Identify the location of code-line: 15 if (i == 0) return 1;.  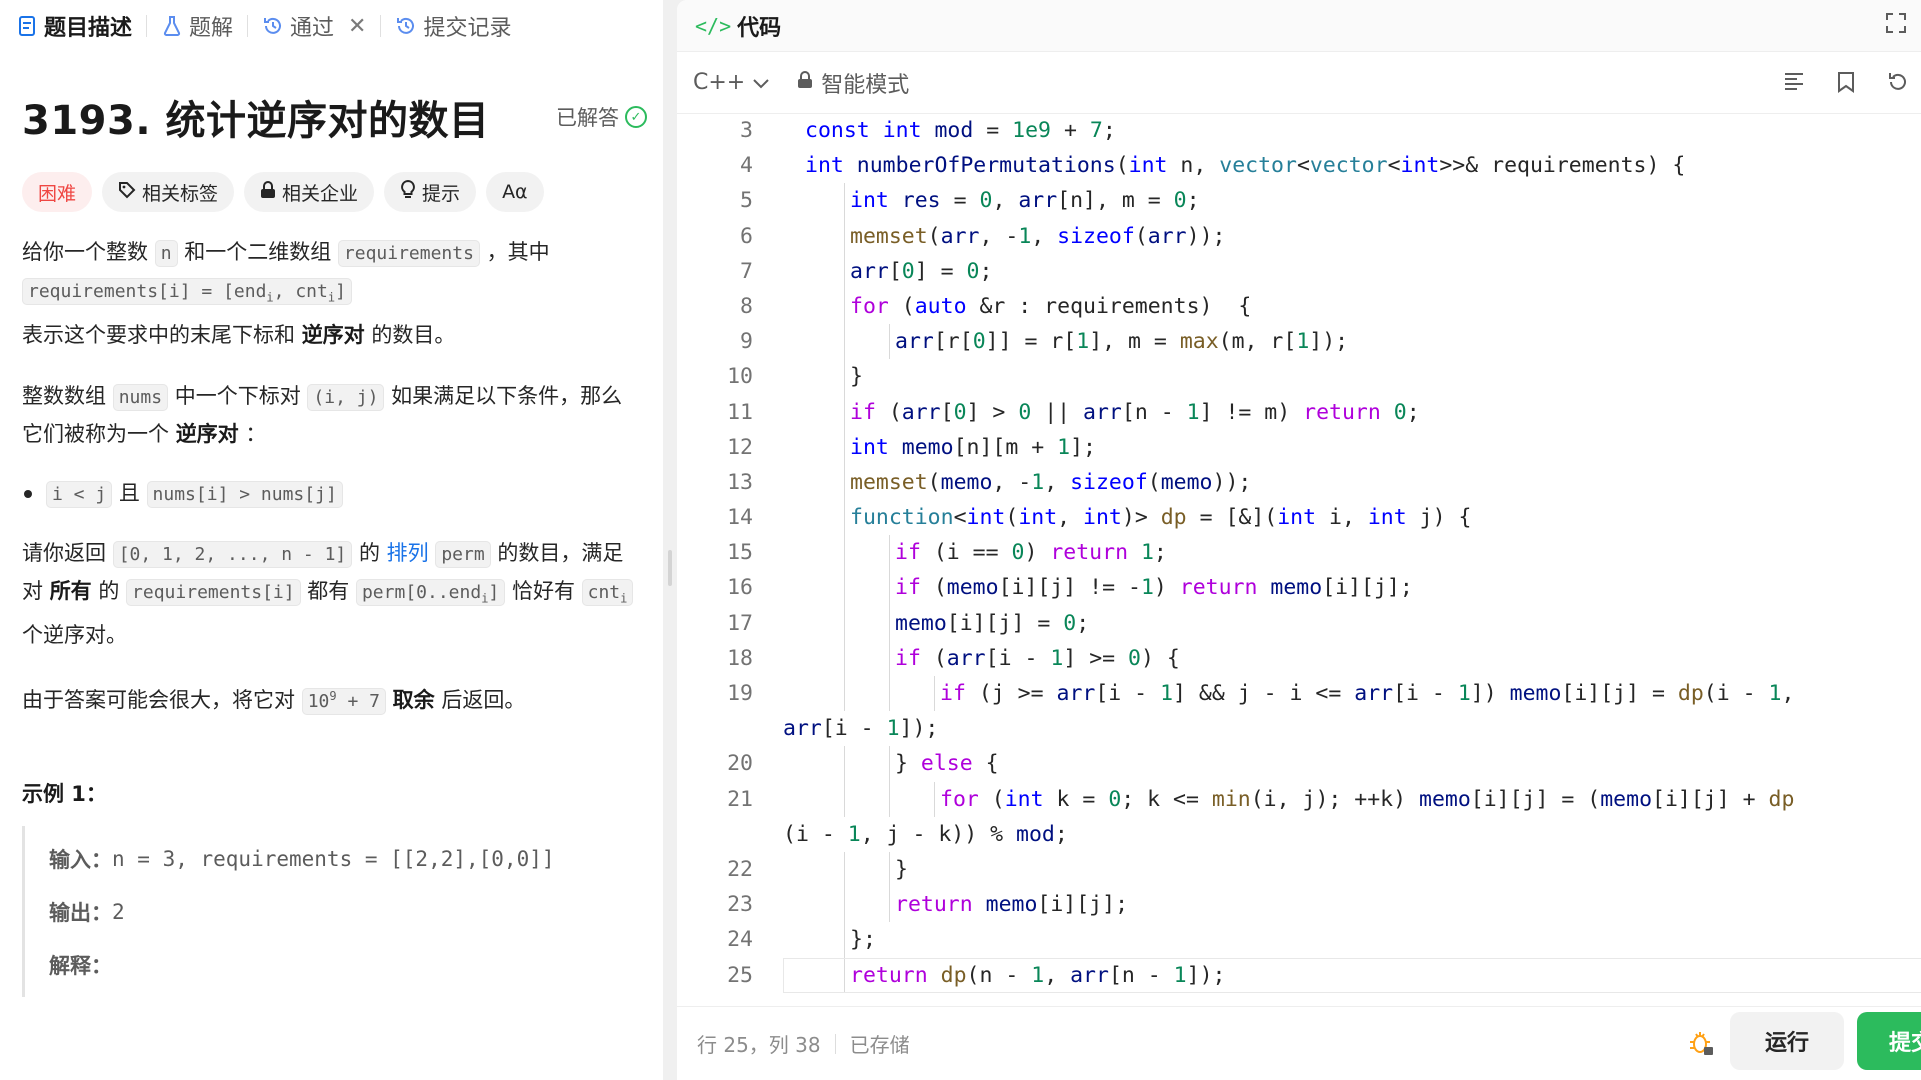
(1299, 553).